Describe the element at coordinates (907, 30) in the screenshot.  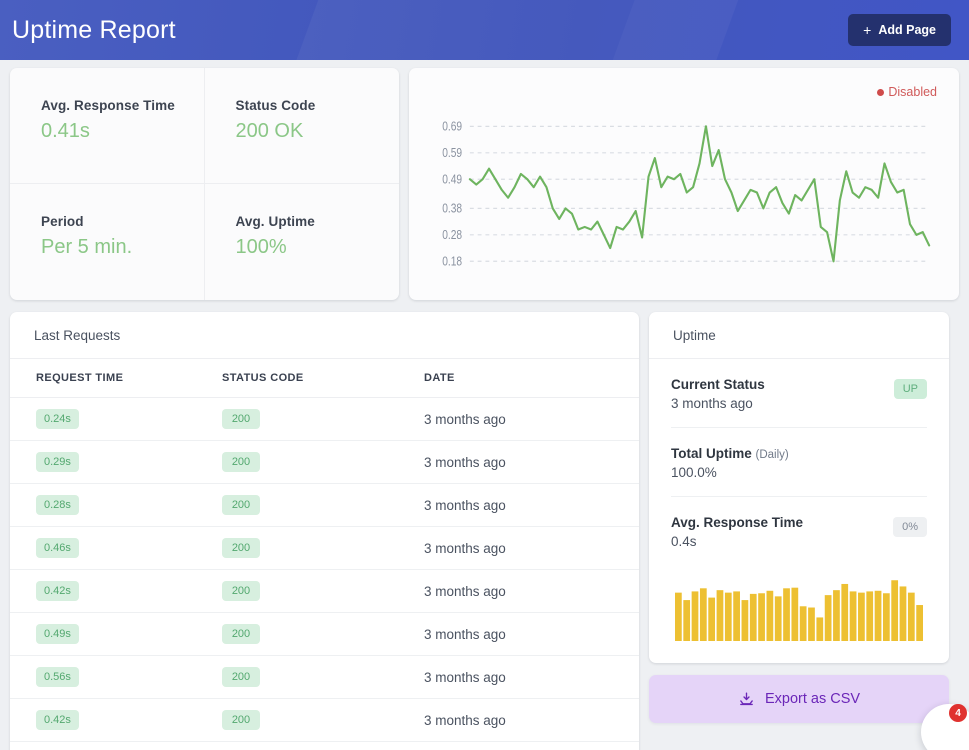
I see `add-page-label: Add Page` at that location.